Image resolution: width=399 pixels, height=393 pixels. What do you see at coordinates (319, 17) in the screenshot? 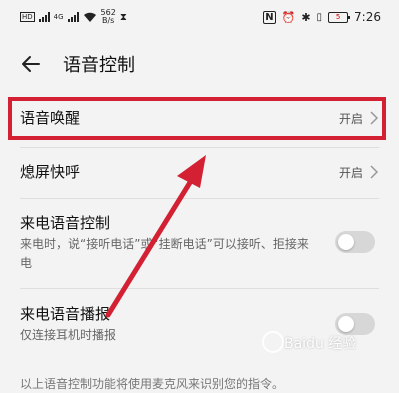
I see `vibrate-icon: ▯` at bounding box center [319, 17].